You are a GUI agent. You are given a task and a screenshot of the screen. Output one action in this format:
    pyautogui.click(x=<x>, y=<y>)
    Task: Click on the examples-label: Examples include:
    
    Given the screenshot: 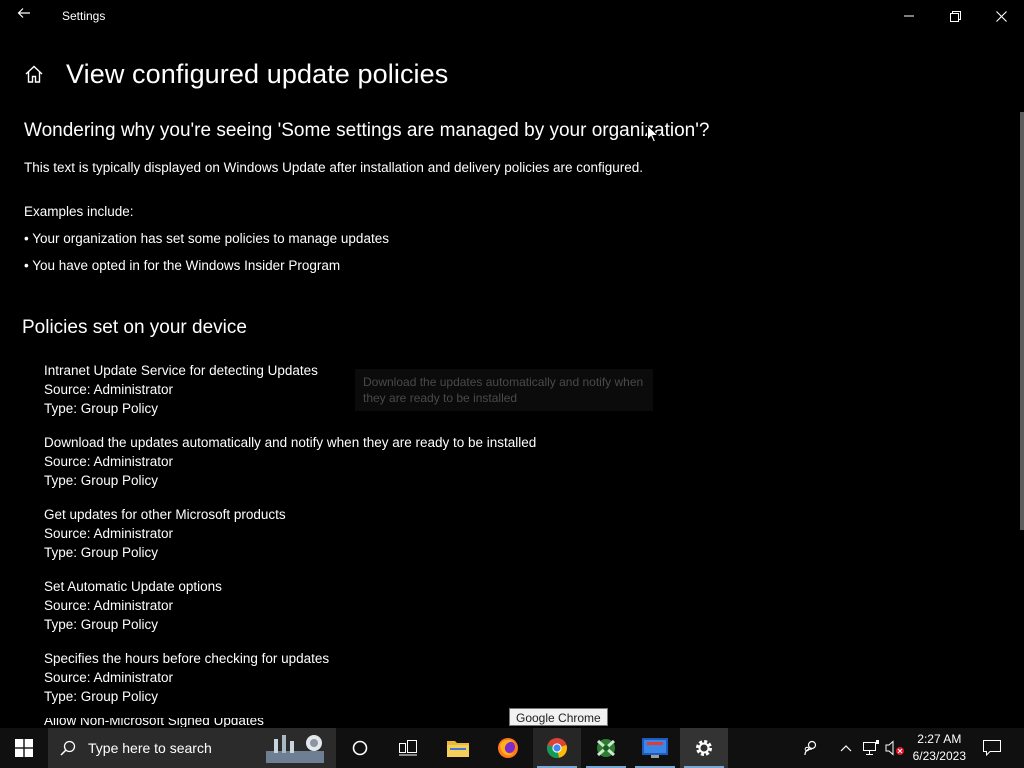 What is the action you would take?
    pyautogui.click(x=79, y=211)
    